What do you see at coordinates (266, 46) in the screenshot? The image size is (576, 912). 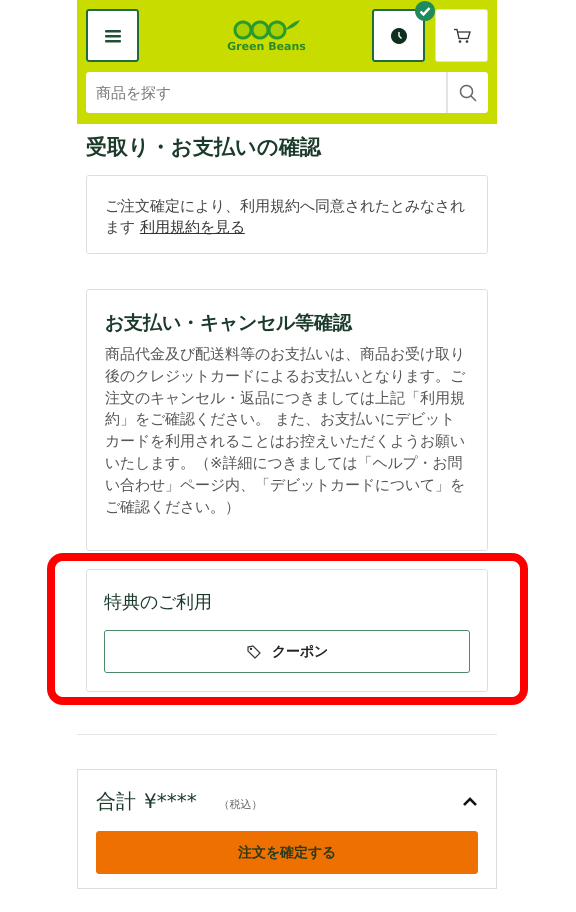 I see `logo-text: Green Beans` at bounding box center [266, 46].